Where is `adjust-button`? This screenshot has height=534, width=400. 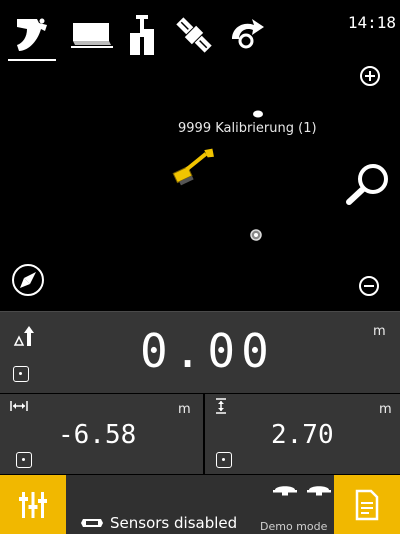 adjust-button is located at coordinates (33, 504).